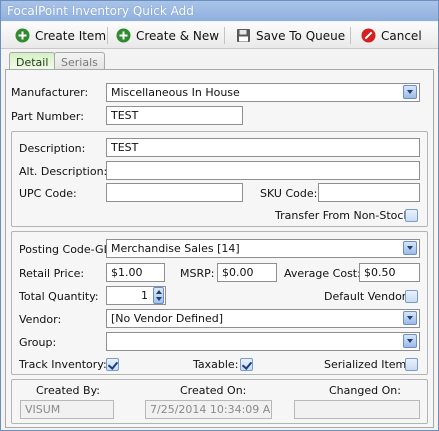  What do you see at coordinates (59, 296) in the screenshot?
I see `total-quantity-label: Total Quantity:` at bounding box center [59, 296].